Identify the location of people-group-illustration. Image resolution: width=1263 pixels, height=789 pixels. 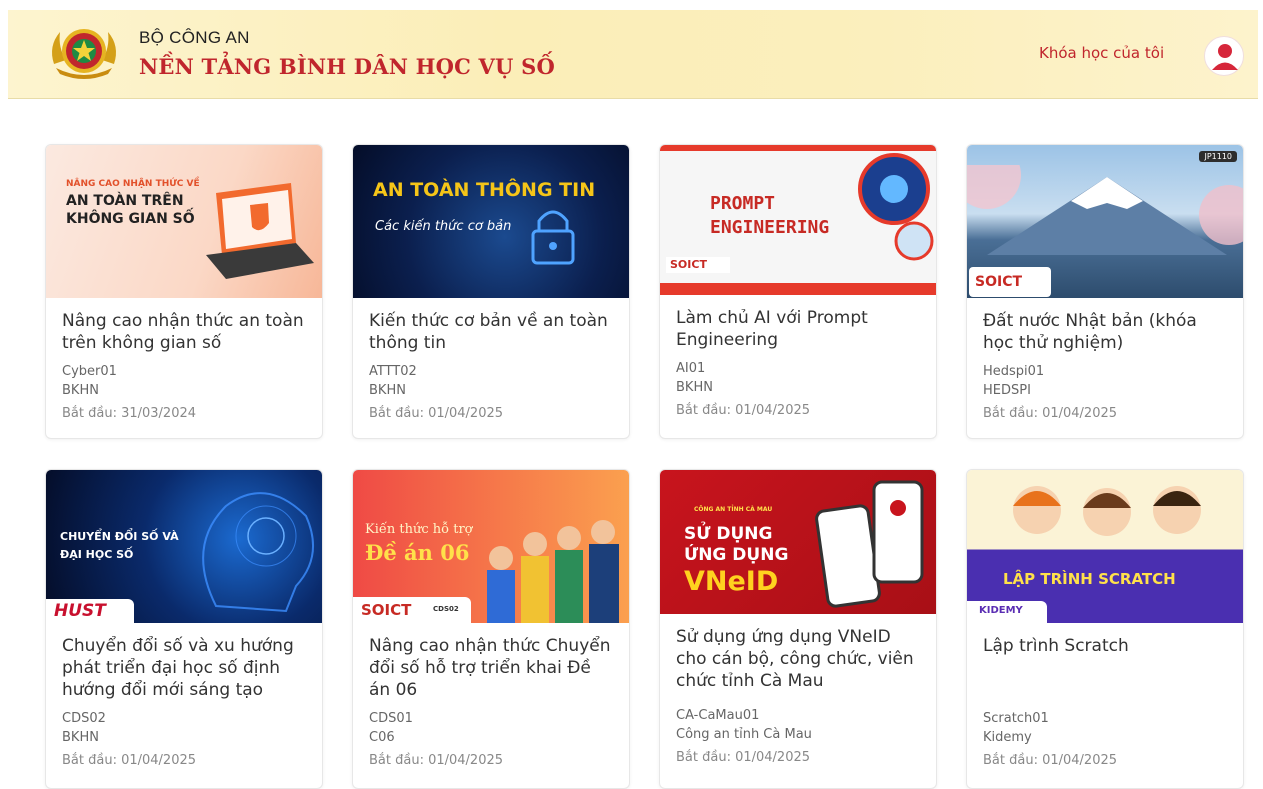
(553, 571).